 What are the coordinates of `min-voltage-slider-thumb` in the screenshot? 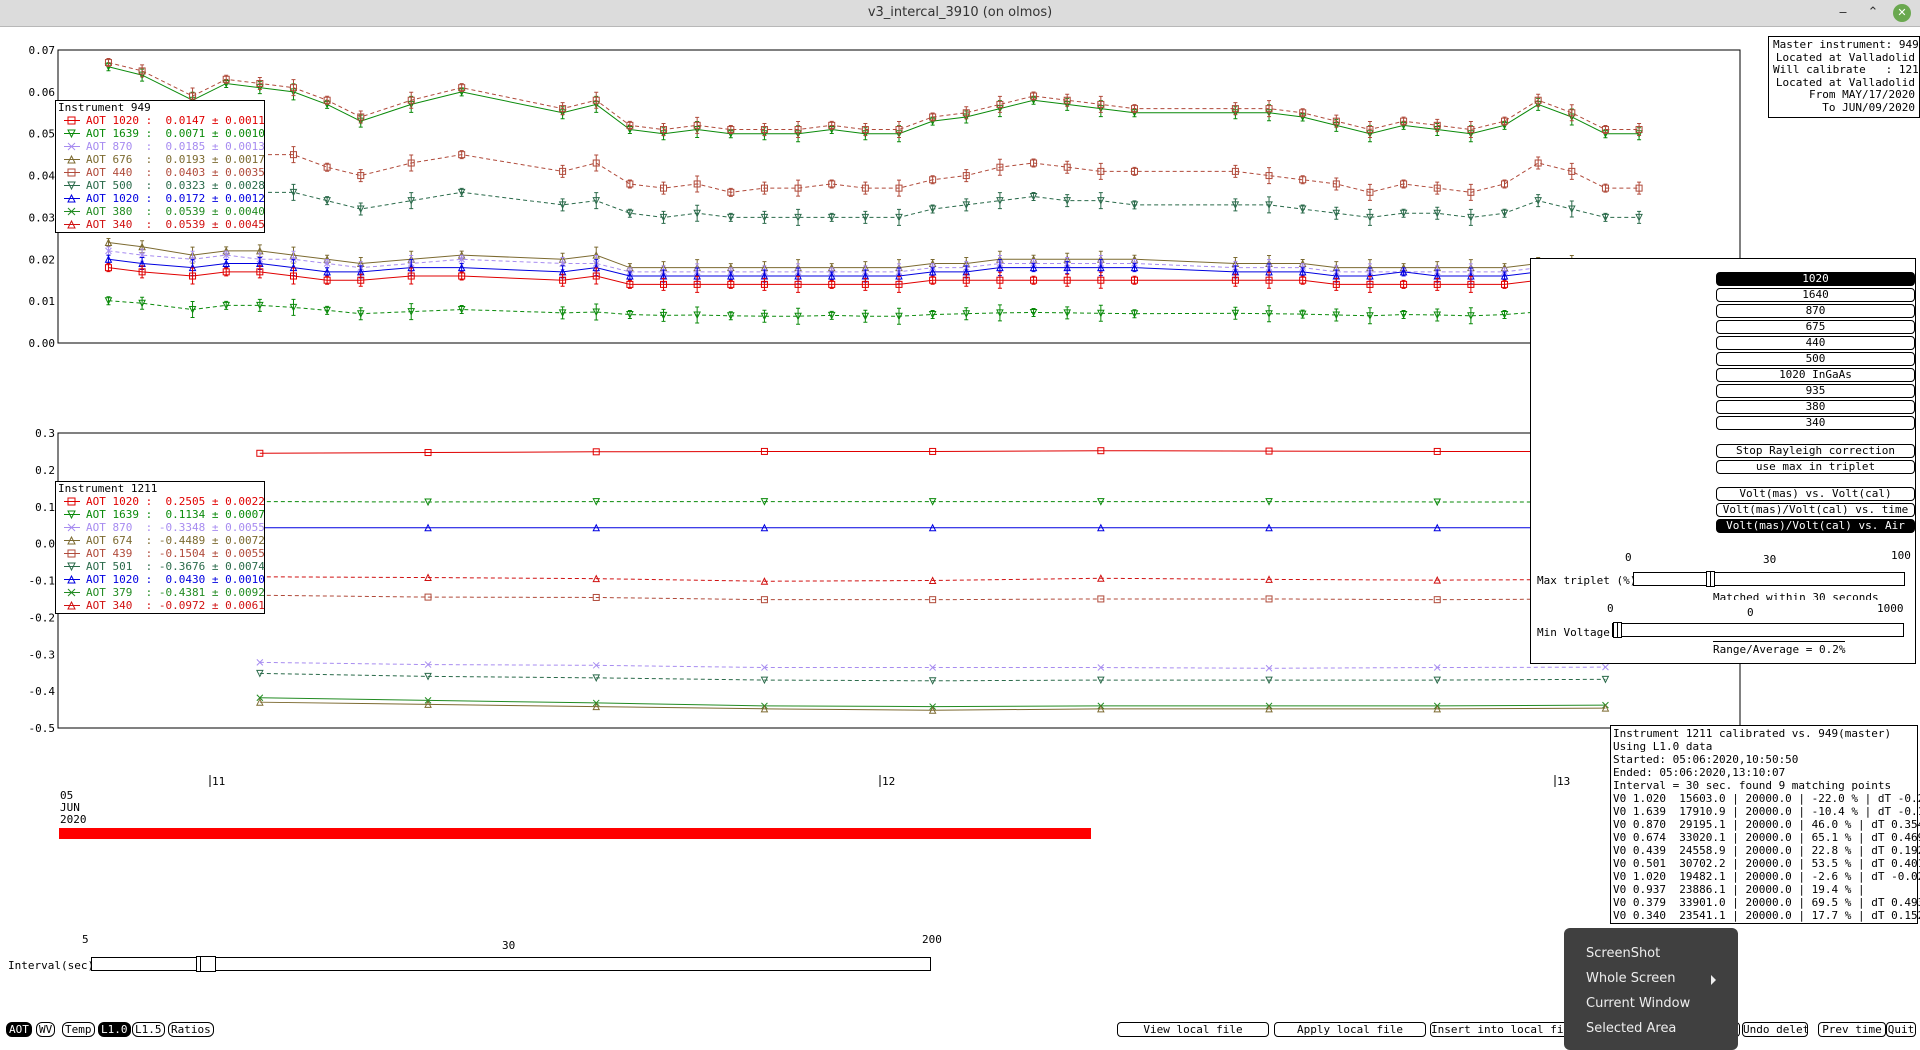 It's located at (1617, 630).